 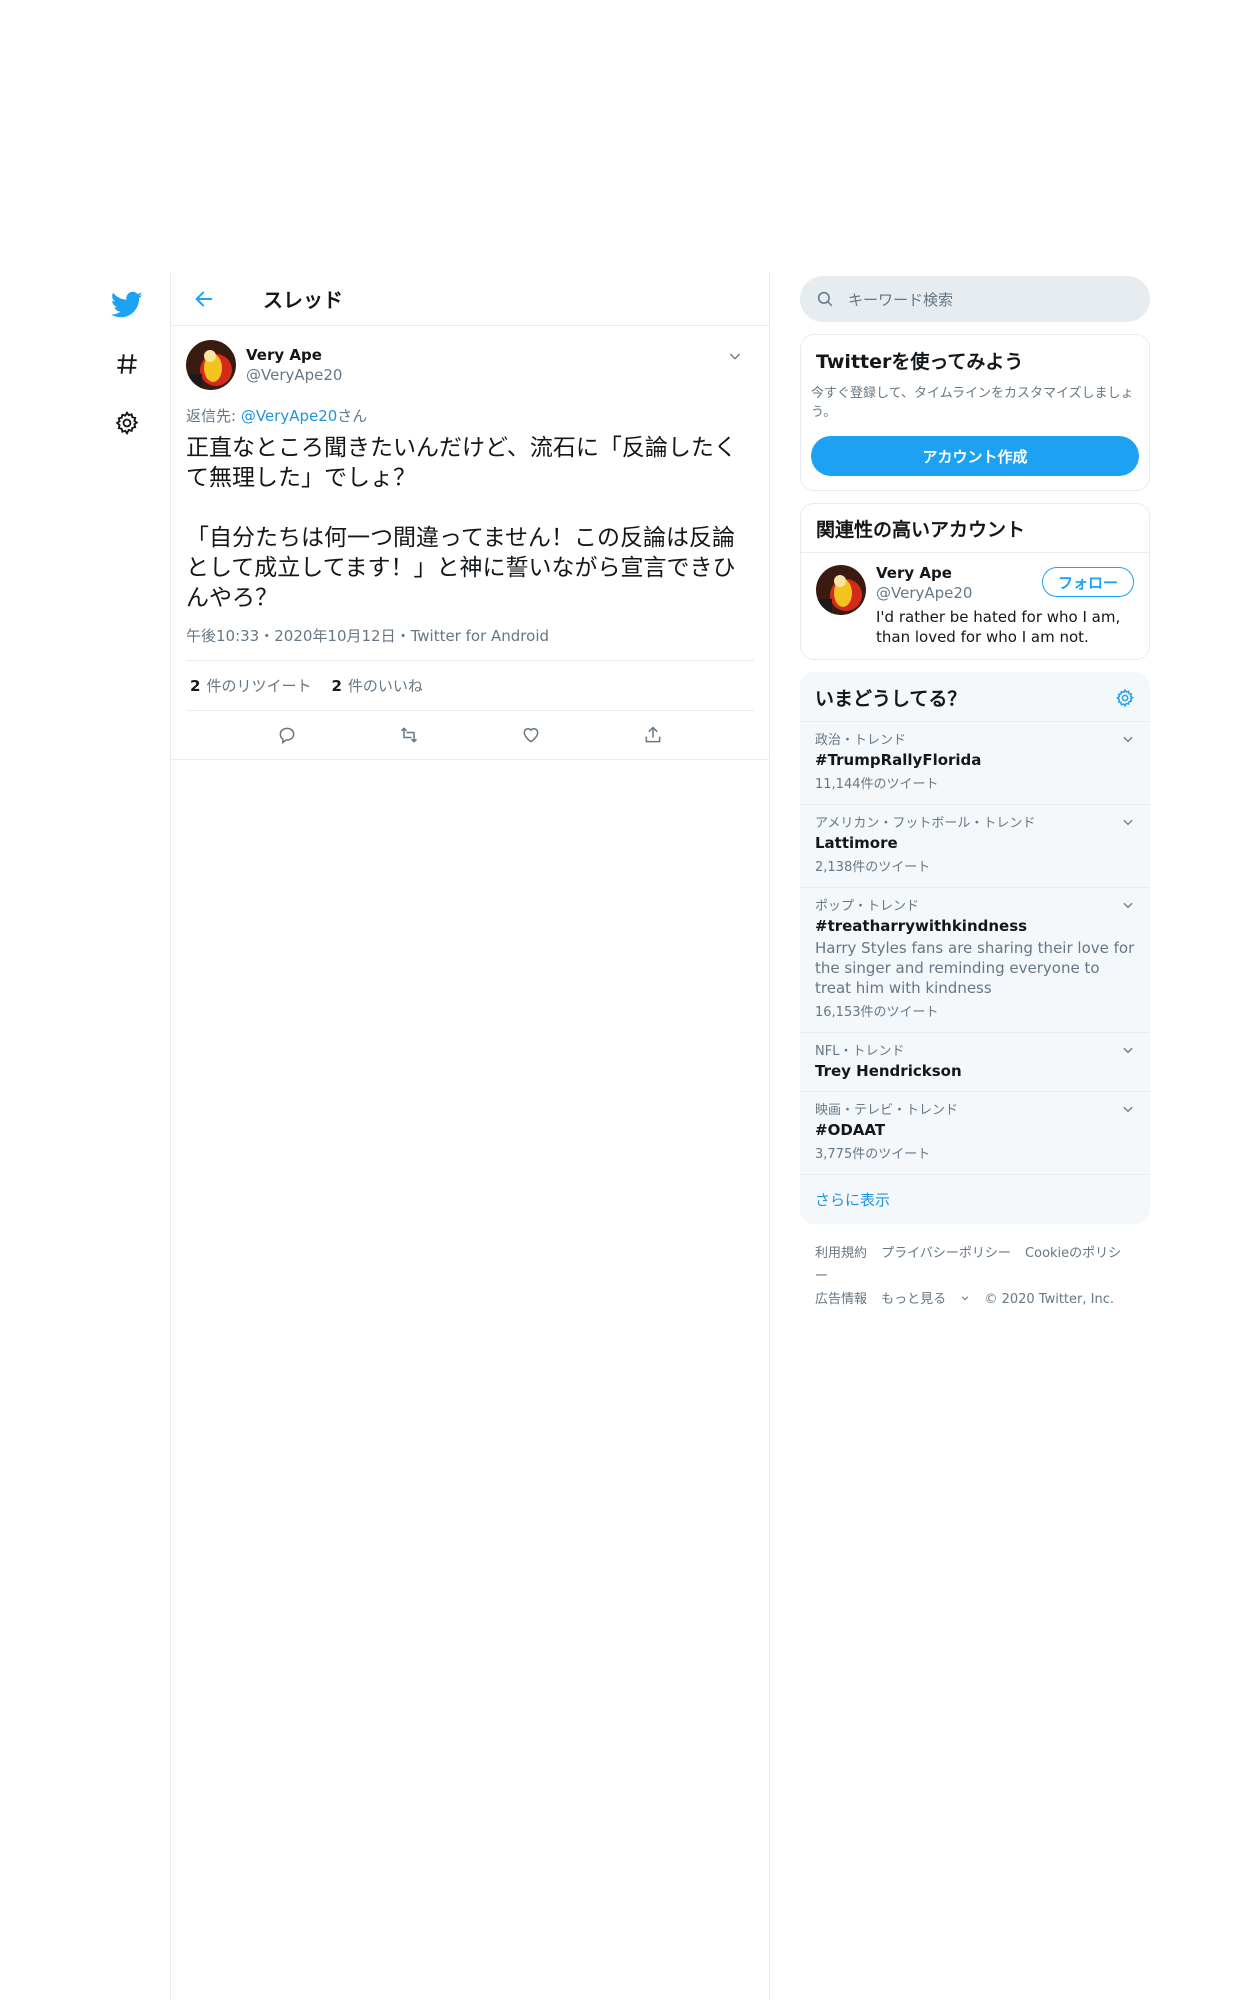 What do you see at coordinates (470, 686) in the screenshot?
I see `tweet-stats: 2 件のリツイート 2 件のいいね` at bounding box center [470, 686].